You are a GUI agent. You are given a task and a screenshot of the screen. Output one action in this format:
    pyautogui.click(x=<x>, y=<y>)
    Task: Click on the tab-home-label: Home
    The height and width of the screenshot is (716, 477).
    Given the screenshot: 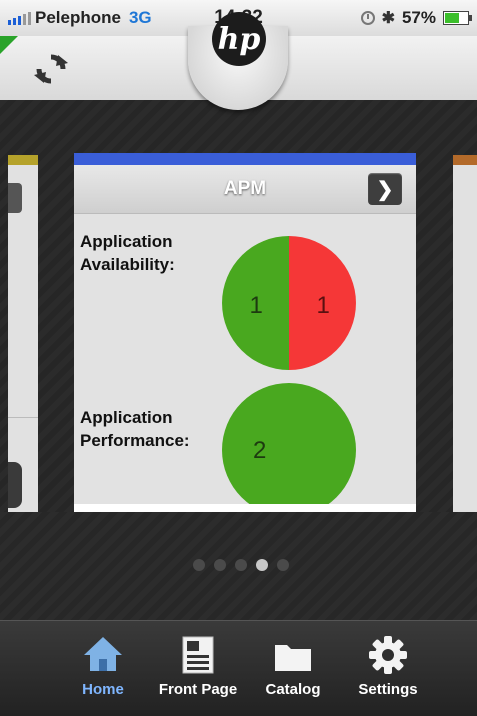 What is the action you would take?
    pyautogui.click(x=103, y=689)
    